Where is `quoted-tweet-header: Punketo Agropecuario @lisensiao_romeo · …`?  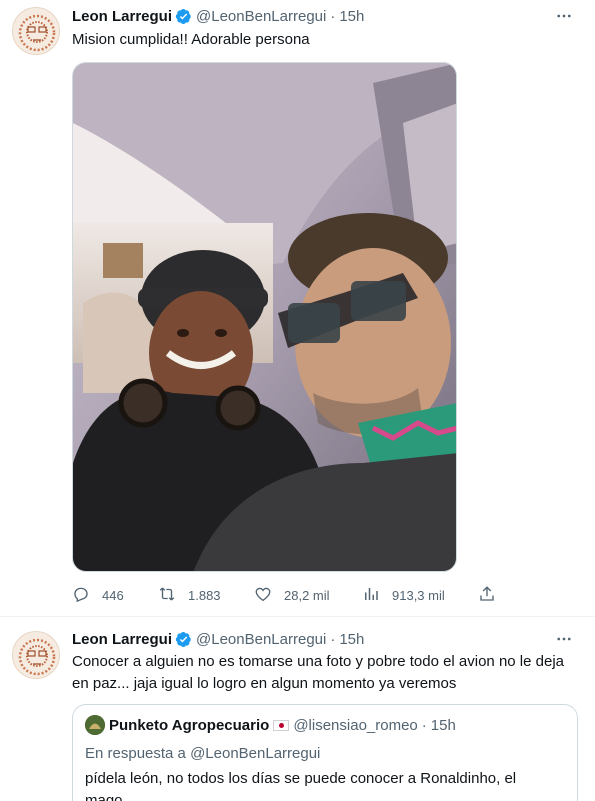
quoted-tweet-header: Punketo Agropecuario @lisensiao_romeo · … is located at coordinates (270, 725).